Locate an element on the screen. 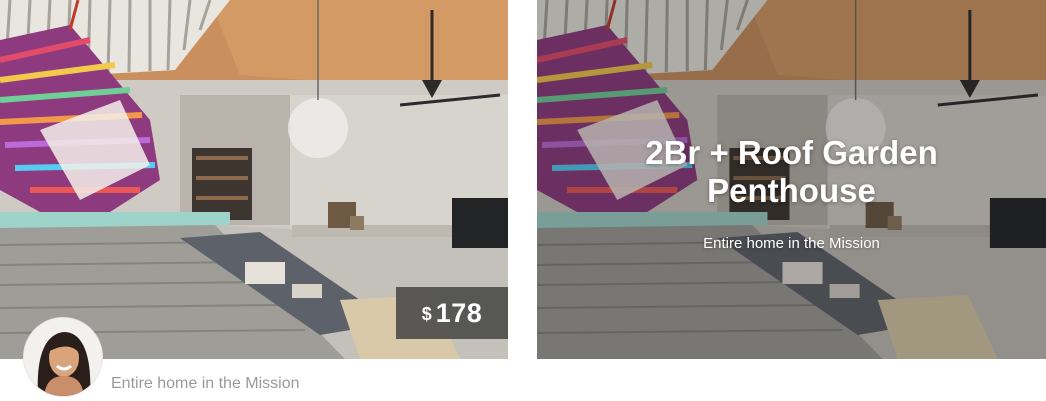 This screenshot has width=1046, height=401. host-avatar is located at coordinates (63, 357).